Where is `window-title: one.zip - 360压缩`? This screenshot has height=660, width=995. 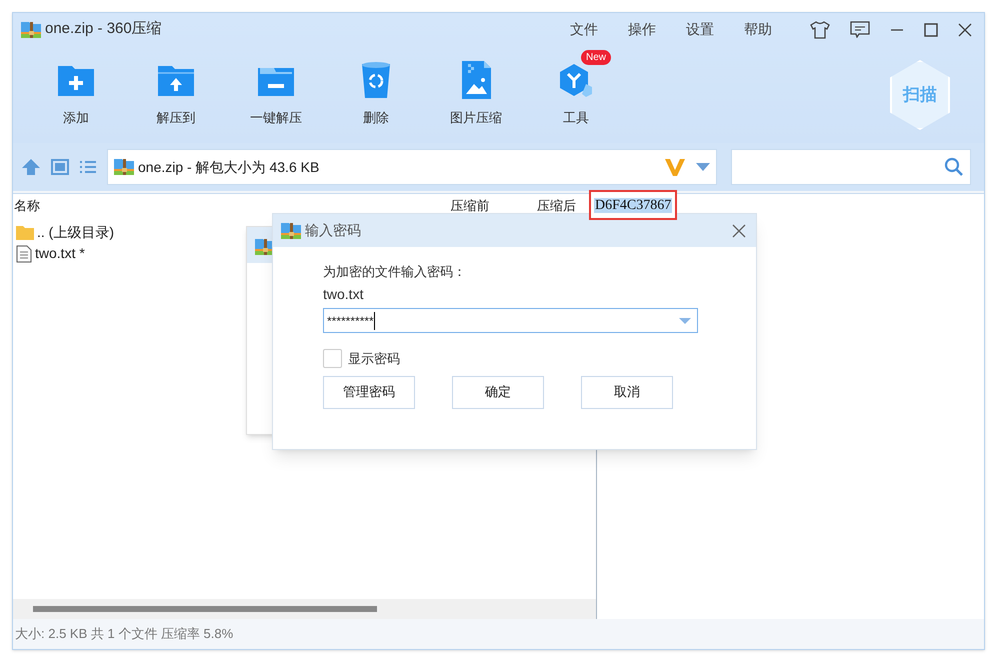 window-title: one.zip - 360压缩 is located at coordinates (103, 29).